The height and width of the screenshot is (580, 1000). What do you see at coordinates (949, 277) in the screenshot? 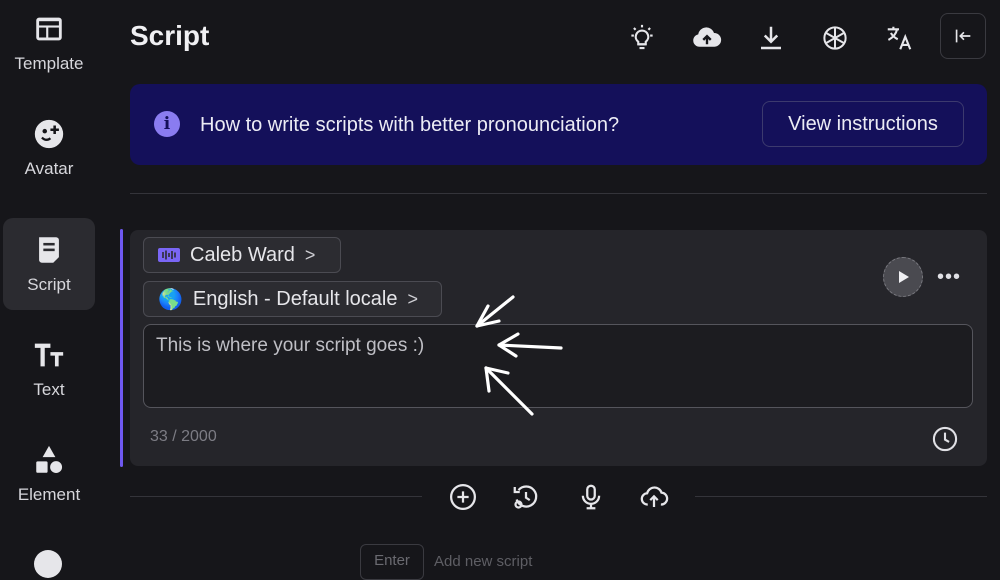
I see `more-options-button: •••` at bounding box center [949, 277].